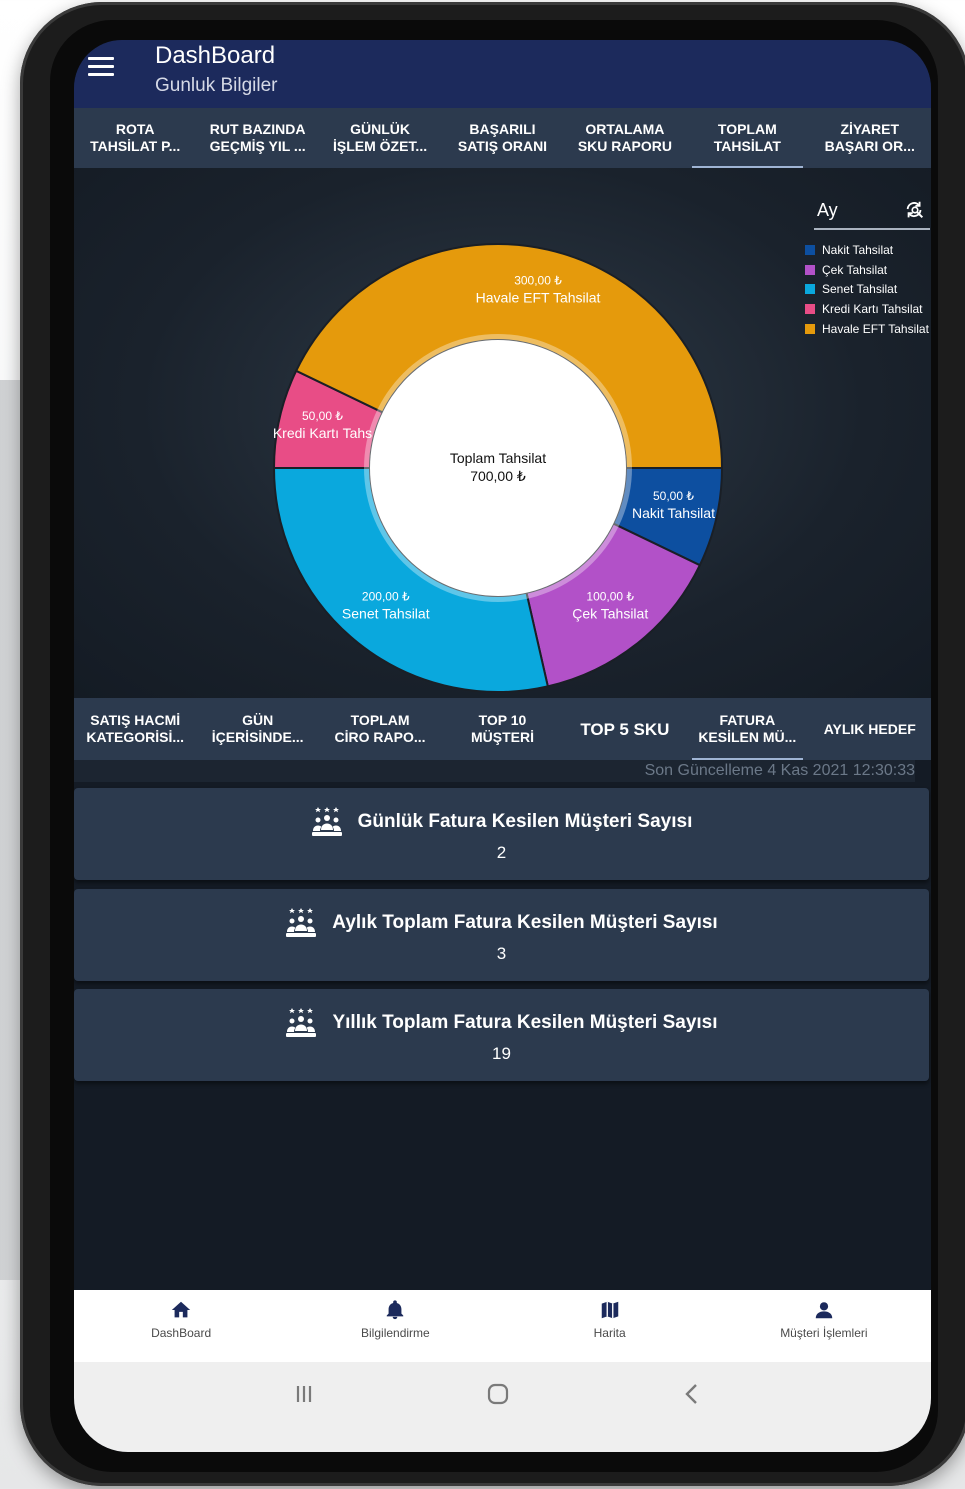 The image size is (965, 1489). What do you see at coordinates (538, 281) in the screenshot?
I see `slice-value-label: 300,00 ₺` at bounding box center [538, 281].